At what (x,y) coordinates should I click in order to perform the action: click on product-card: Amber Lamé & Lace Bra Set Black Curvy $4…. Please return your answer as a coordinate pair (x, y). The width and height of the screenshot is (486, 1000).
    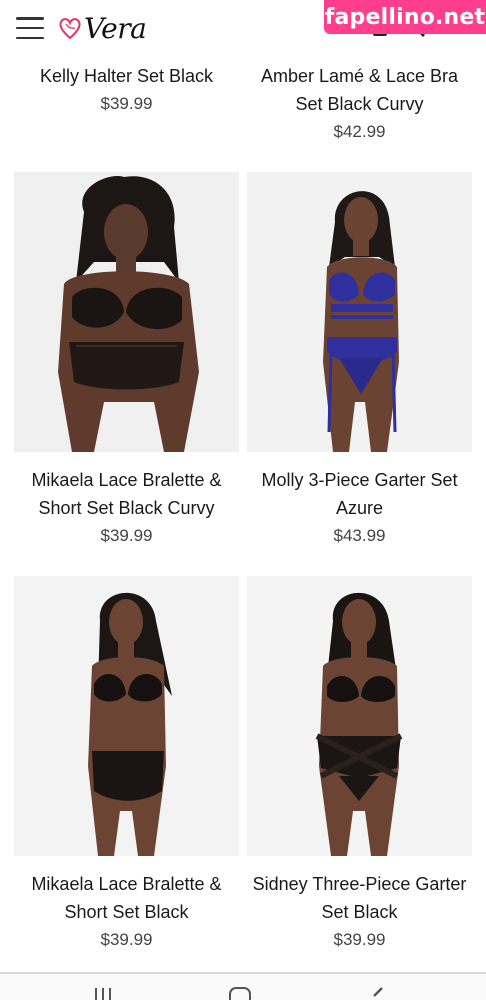
    Looking at the image, I should click on (359, 103).